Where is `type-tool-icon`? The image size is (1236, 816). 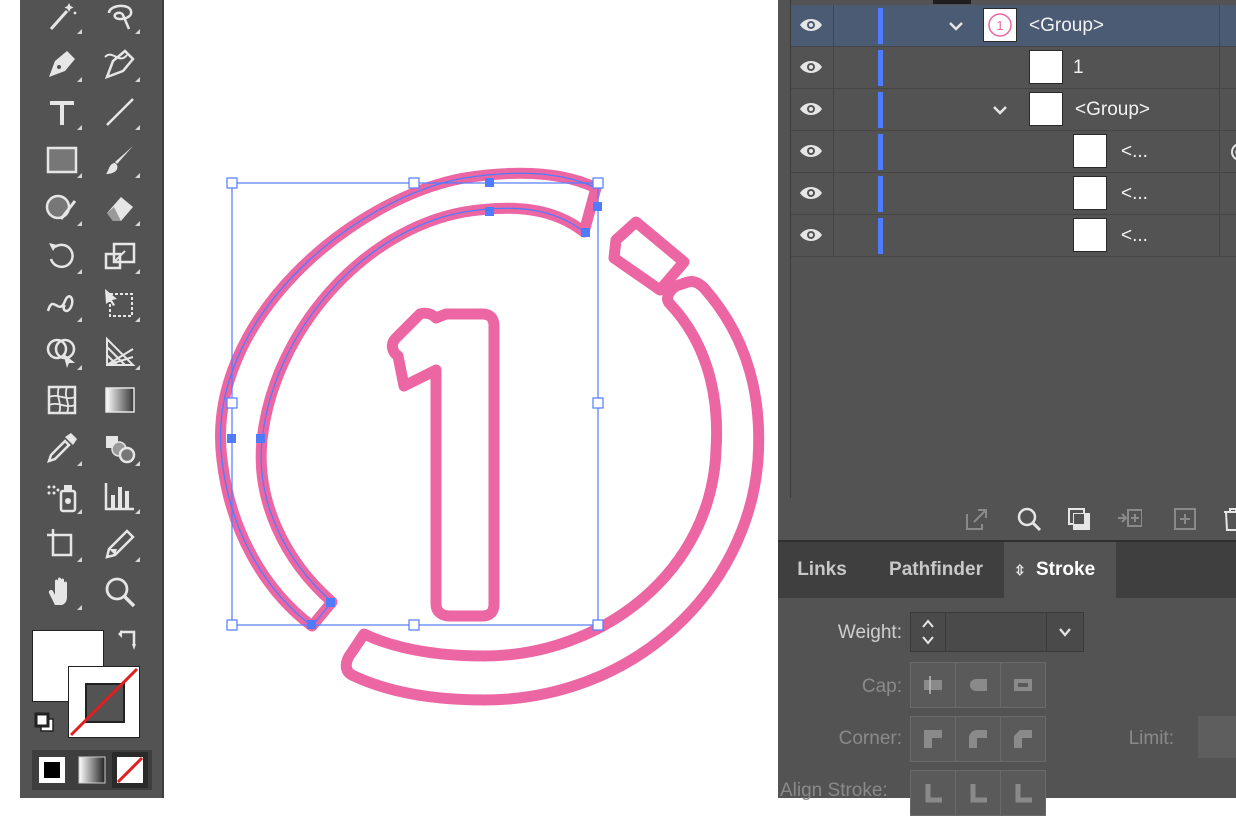
type-tool-icon is located at coordinates (62, 112).